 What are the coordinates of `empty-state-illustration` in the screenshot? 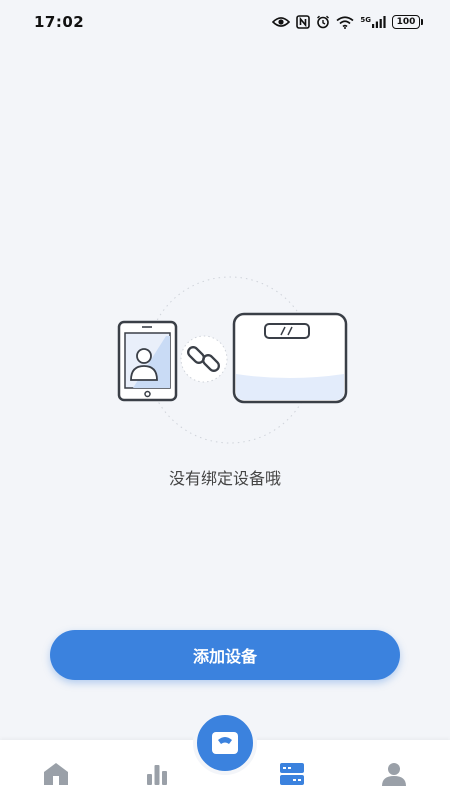 It's located at (232, 360).